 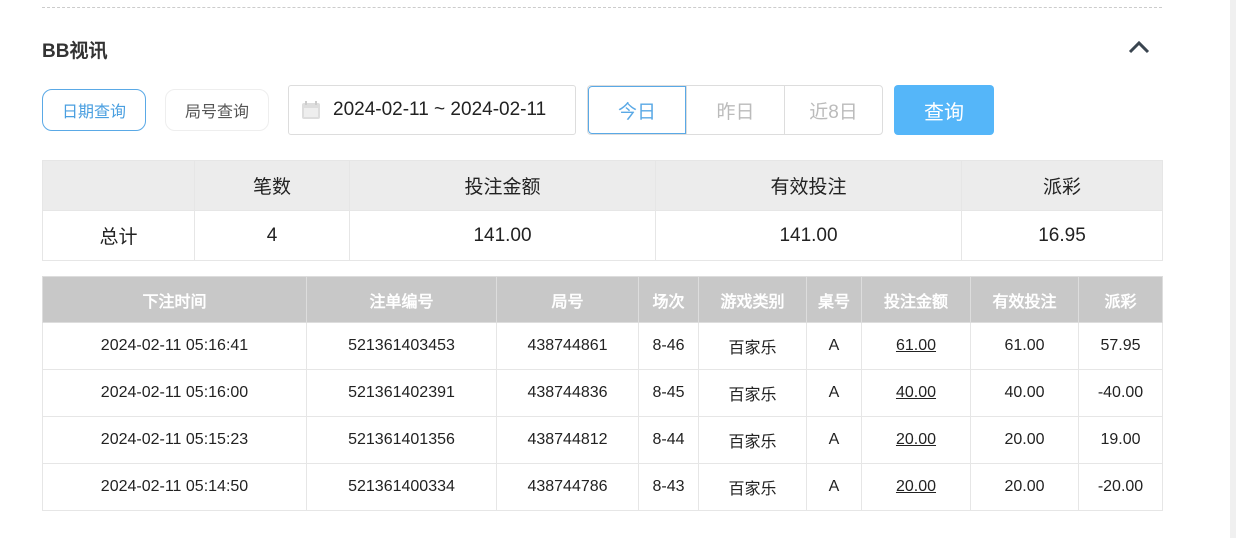 I want to click on round-id: 438744861, so click(x=567, y=346).